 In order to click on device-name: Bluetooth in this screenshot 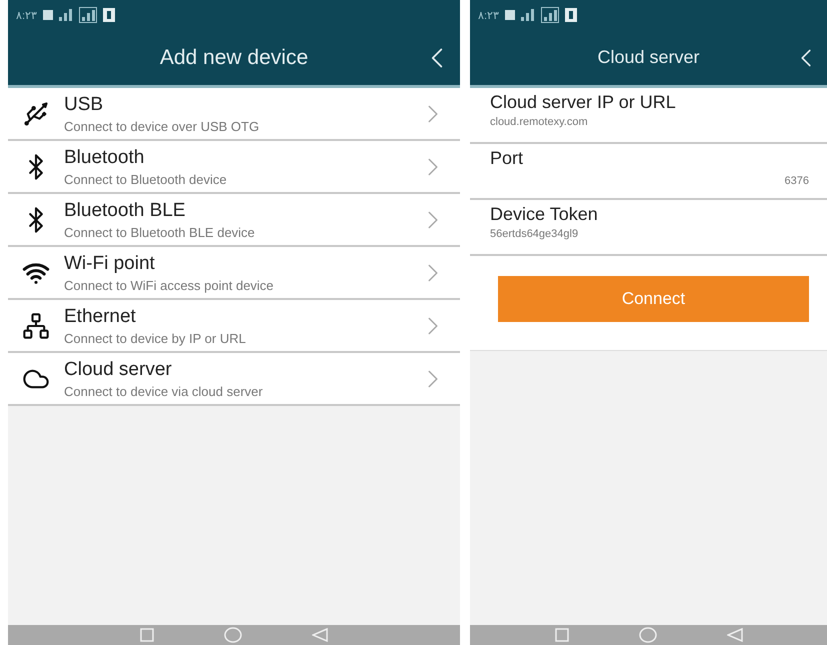, I will do `click(105, 157)`.